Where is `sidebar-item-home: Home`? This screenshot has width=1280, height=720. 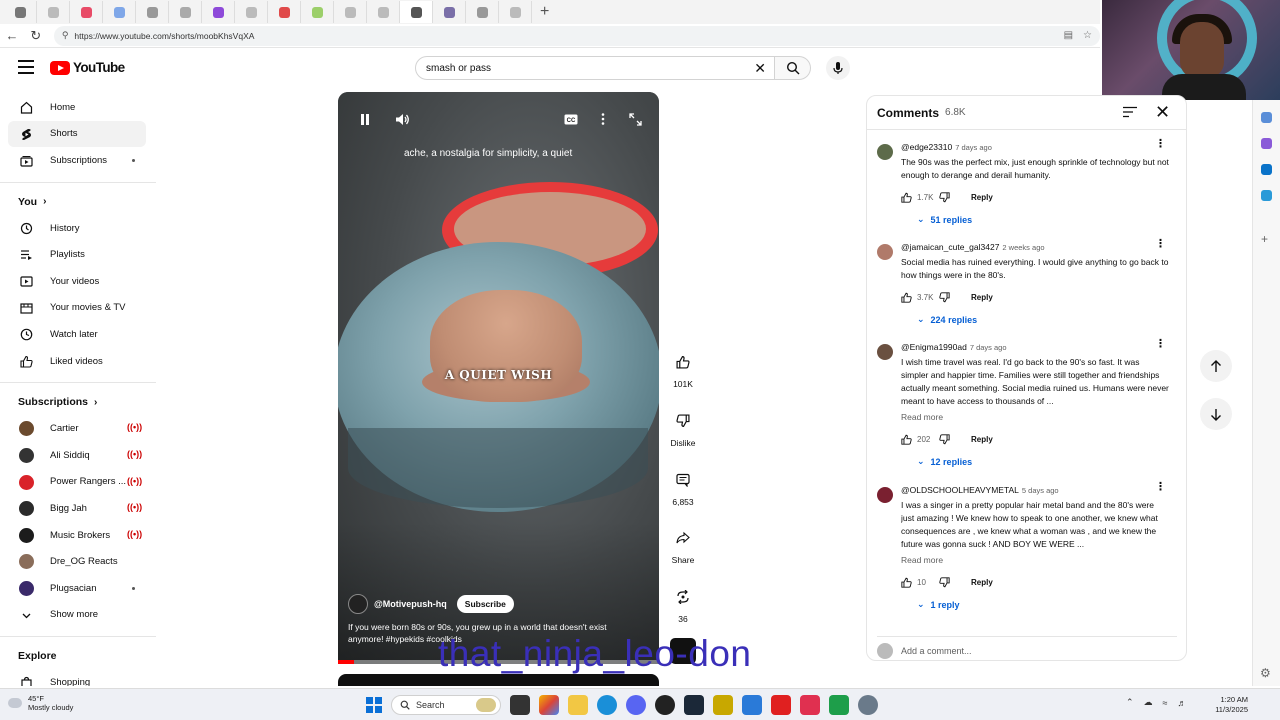
sidebar-item-home: Home is located at coordinates (78, 107).